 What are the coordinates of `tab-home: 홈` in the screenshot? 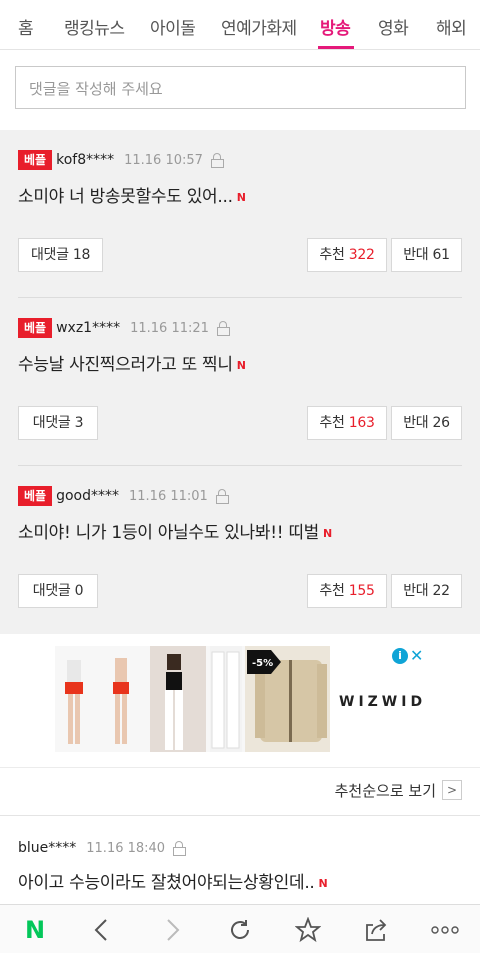 It's located at (26, 26).